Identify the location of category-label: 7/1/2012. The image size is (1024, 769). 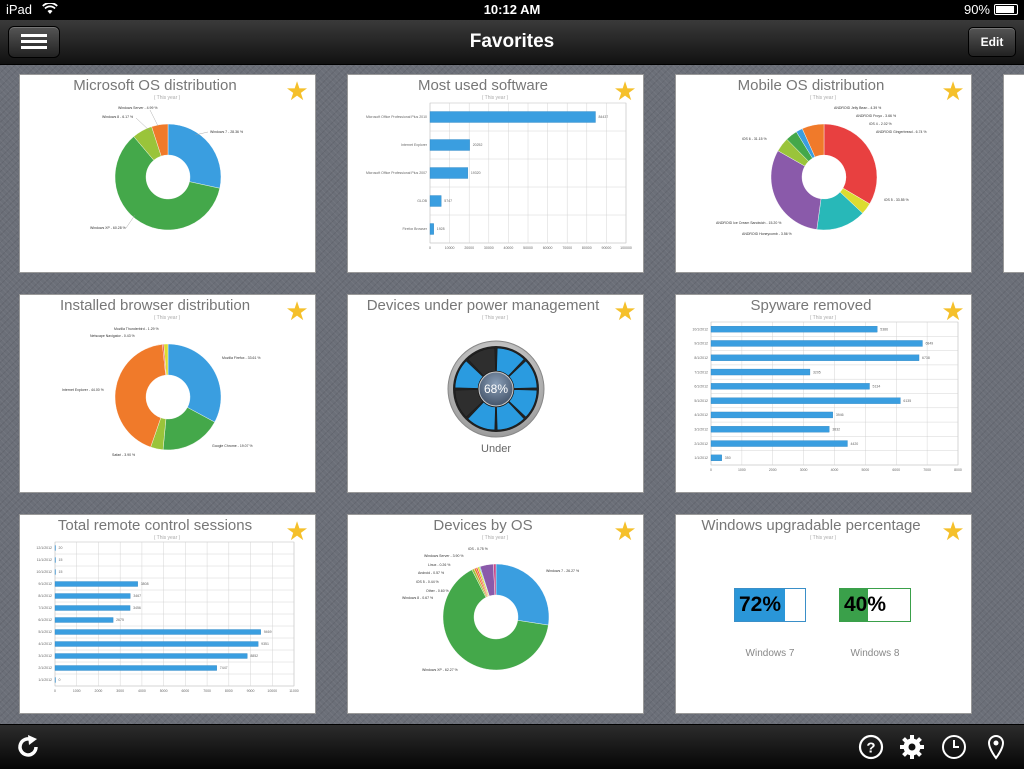
(701, 372).